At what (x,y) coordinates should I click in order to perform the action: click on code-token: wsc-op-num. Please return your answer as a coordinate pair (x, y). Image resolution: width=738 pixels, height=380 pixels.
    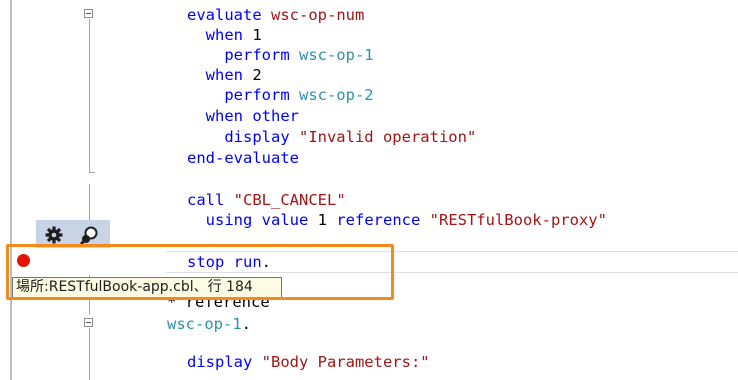
    Looking at the image, I should click on (318, 15).